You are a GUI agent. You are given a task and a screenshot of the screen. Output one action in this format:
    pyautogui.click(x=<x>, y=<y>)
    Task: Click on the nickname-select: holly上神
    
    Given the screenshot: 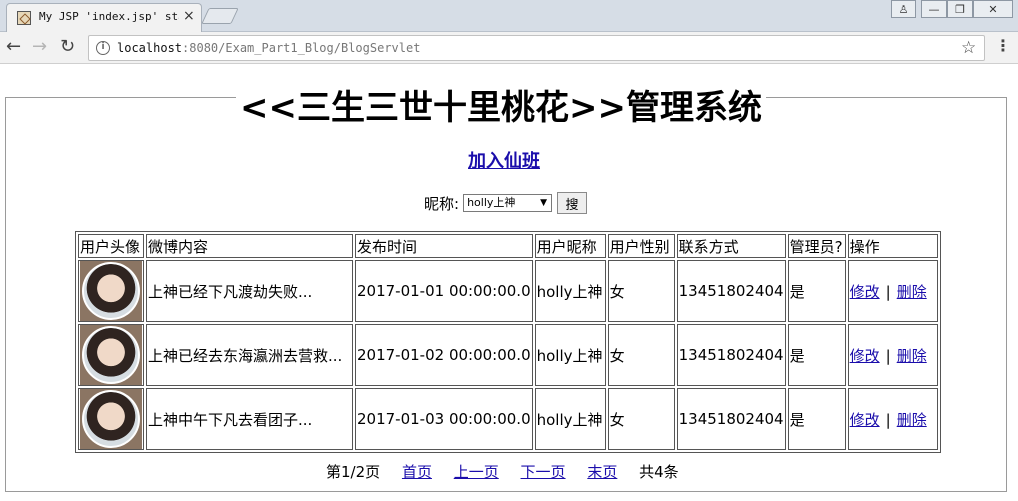 What is the action you would take?
    pyautogui.click(x=508, y=203)
    